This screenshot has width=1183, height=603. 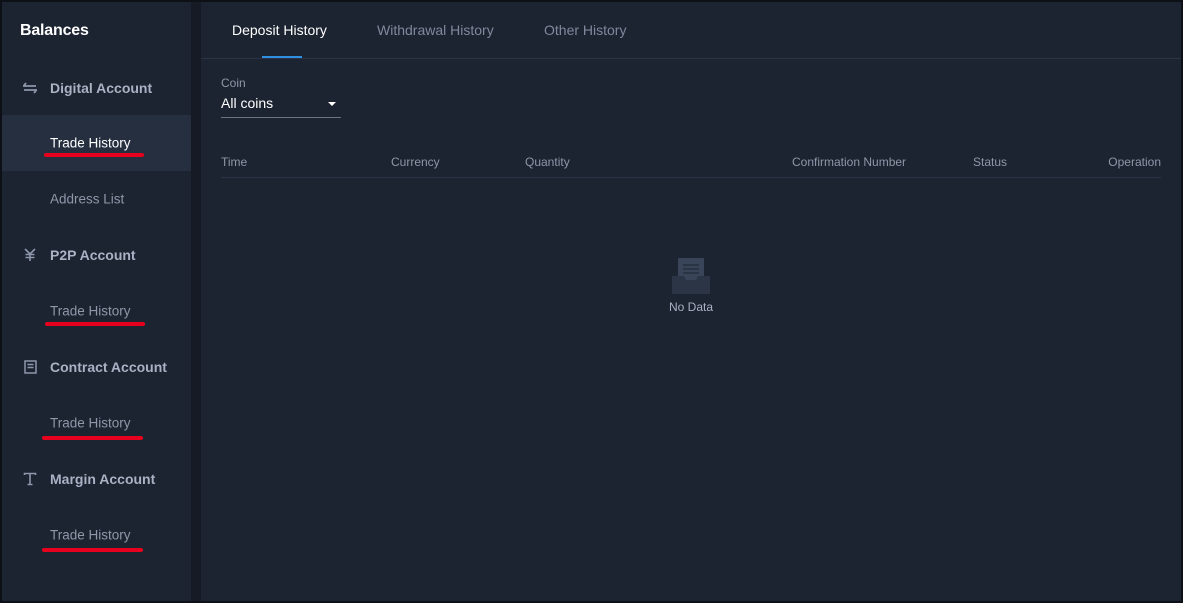 What do you see at coordinates (30, 367) in the screenshot?
I see `receipt-icon` at bounding box center [30, 367].